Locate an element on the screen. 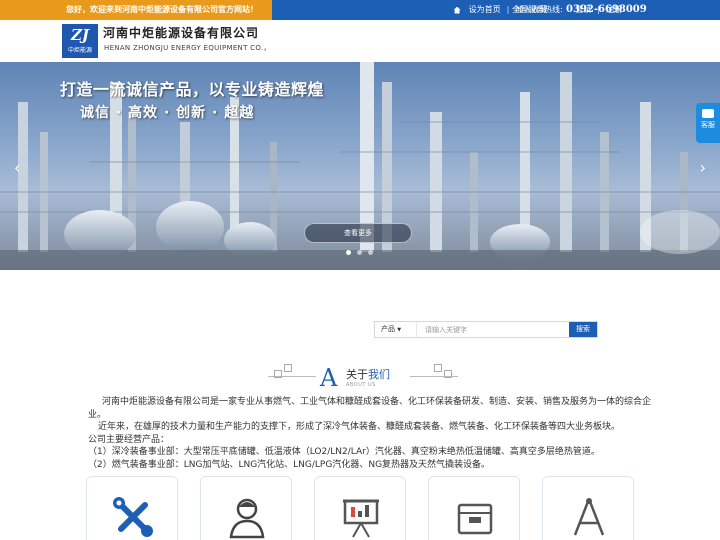 Image resolution: width=720 pixels, height=540 pixels. tools-icon is located at coordinates (133, 517).